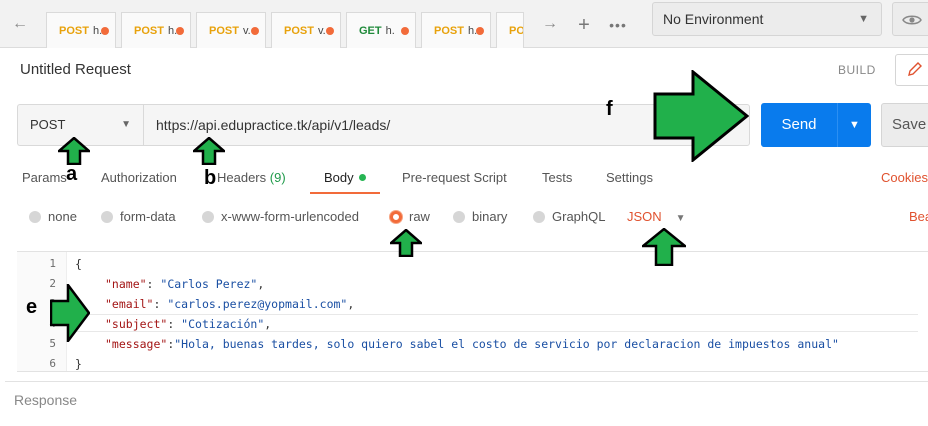 This screenshot has height=426, width=928. I want to click on radio-label: GraphQL, so click(579, 216).